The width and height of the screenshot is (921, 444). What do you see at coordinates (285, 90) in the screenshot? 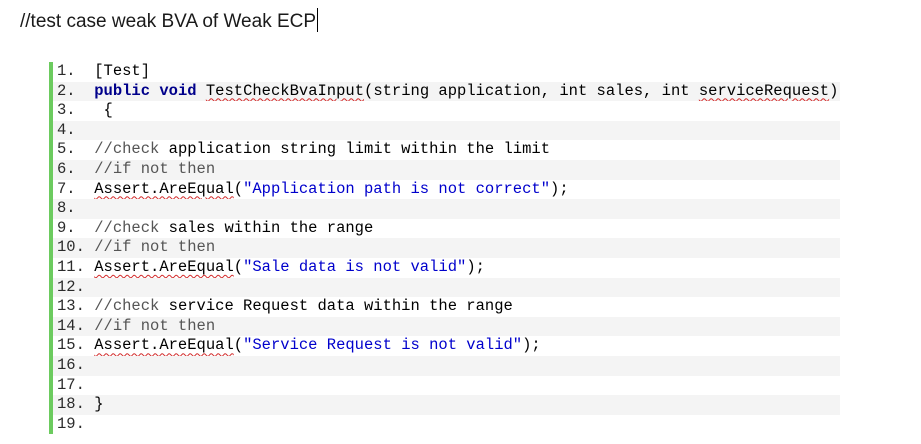
I see `spellcheck-flagged-word: TestCheckBvaInput` at bounding box center [285, 90].